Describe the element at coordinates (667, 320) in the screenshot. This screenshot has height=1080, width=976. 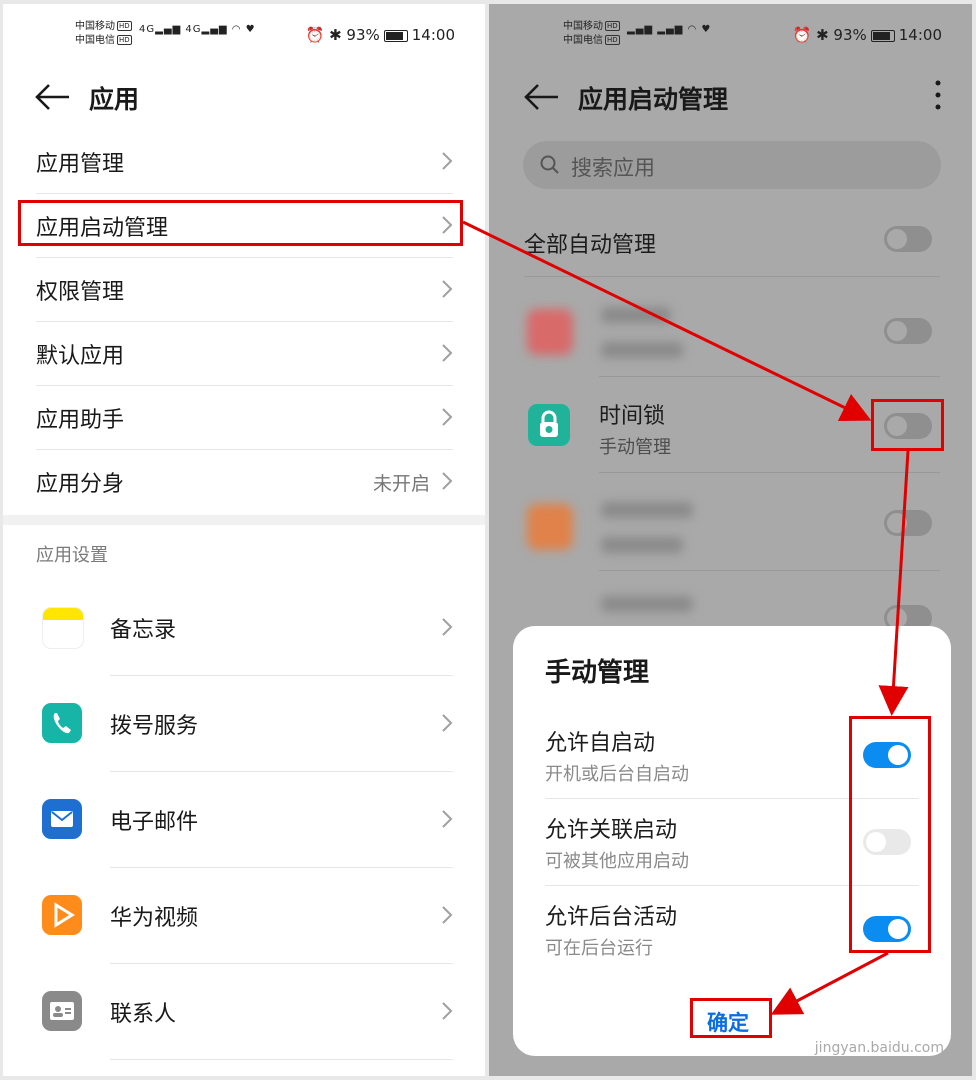
I see `arrow-to-time-lock` at that location.